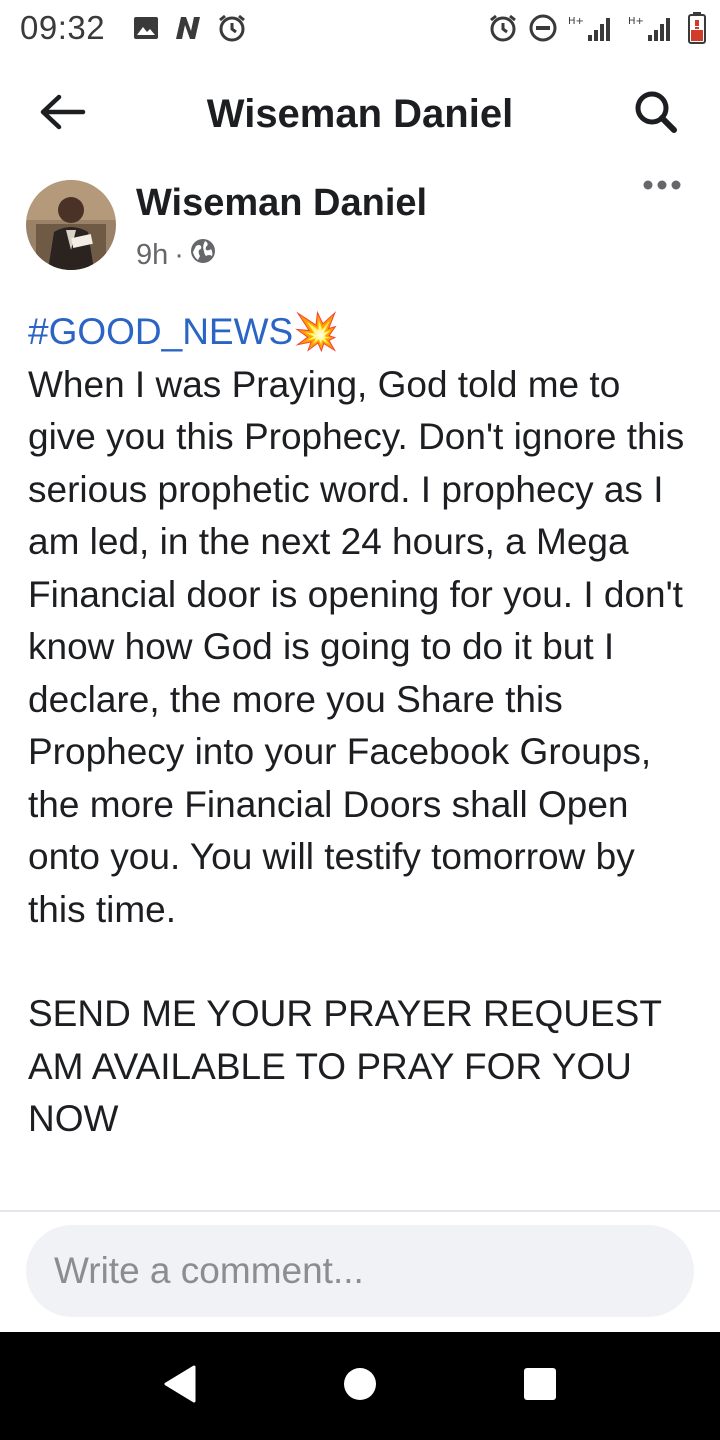 The height and width of the screenshot is (1440, 720). I want to click on n-notification-icon, so click(188, 28).